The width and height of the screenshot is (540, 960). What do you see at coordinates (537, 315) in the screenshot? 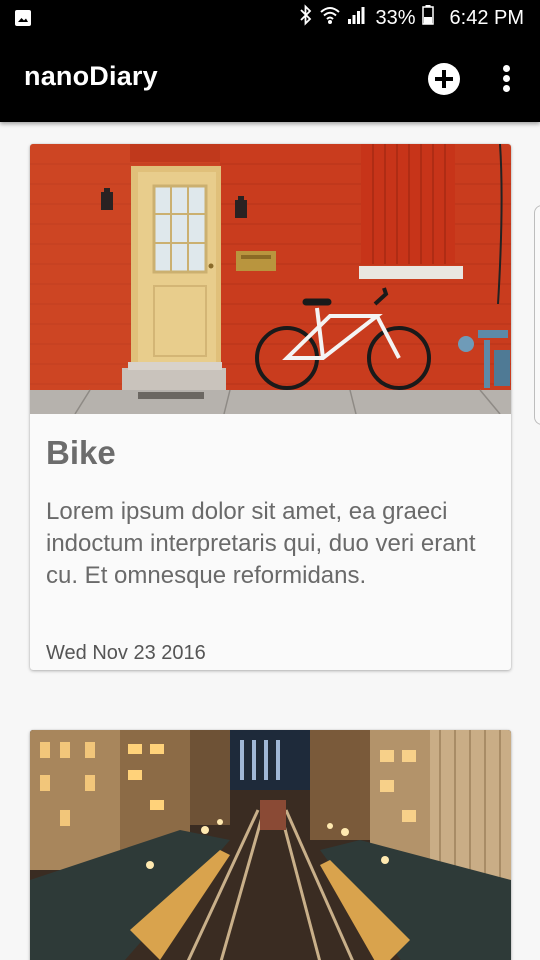
I see `edge-panel-handle` at bounding box center [537, 315].